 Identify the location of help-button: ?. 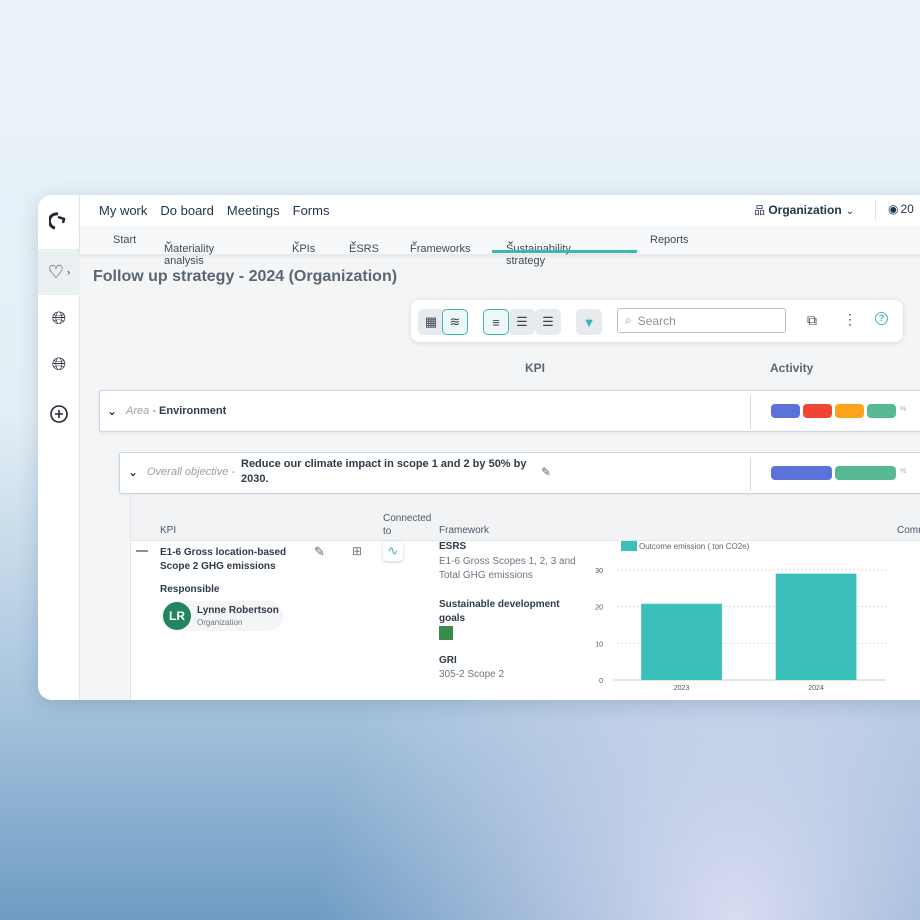
(881, 318).